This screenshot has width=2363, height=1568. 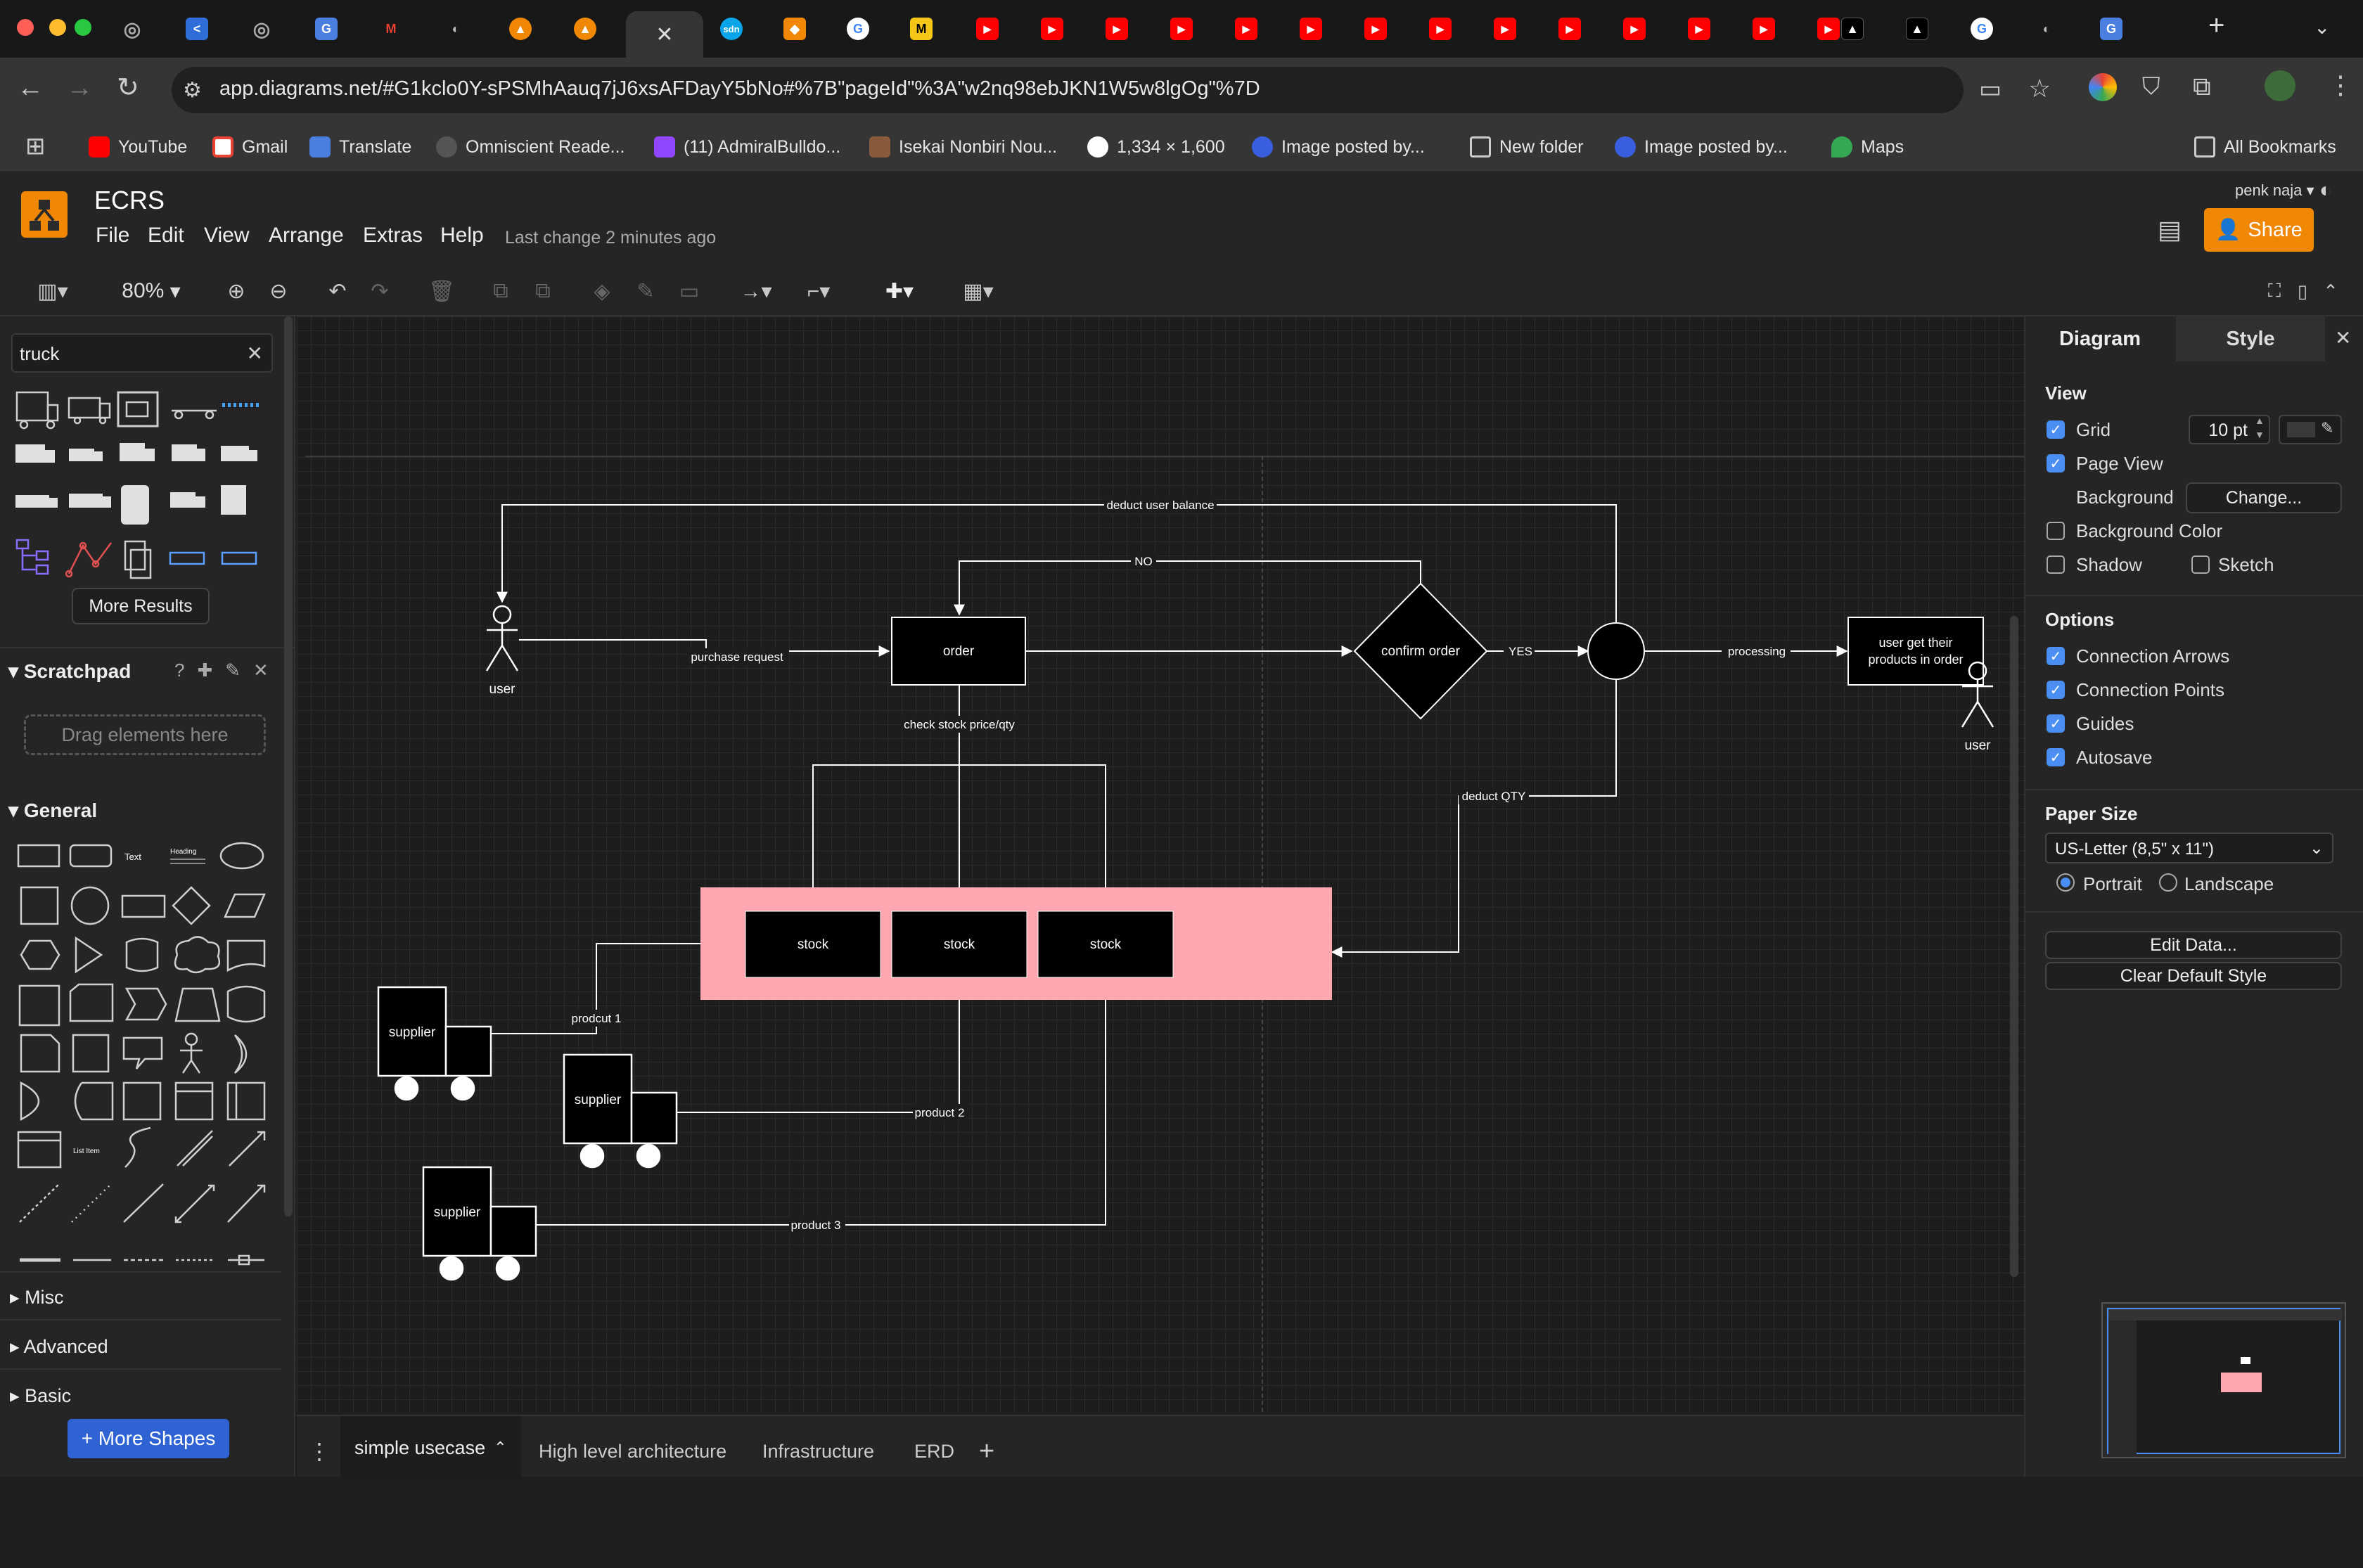 What do you see at coordinates (2189, 848) in the screenshot?
I see `paper-size-select: US-Letter (8,5" x 11") ⌄` at bounding box center [2189, 848].